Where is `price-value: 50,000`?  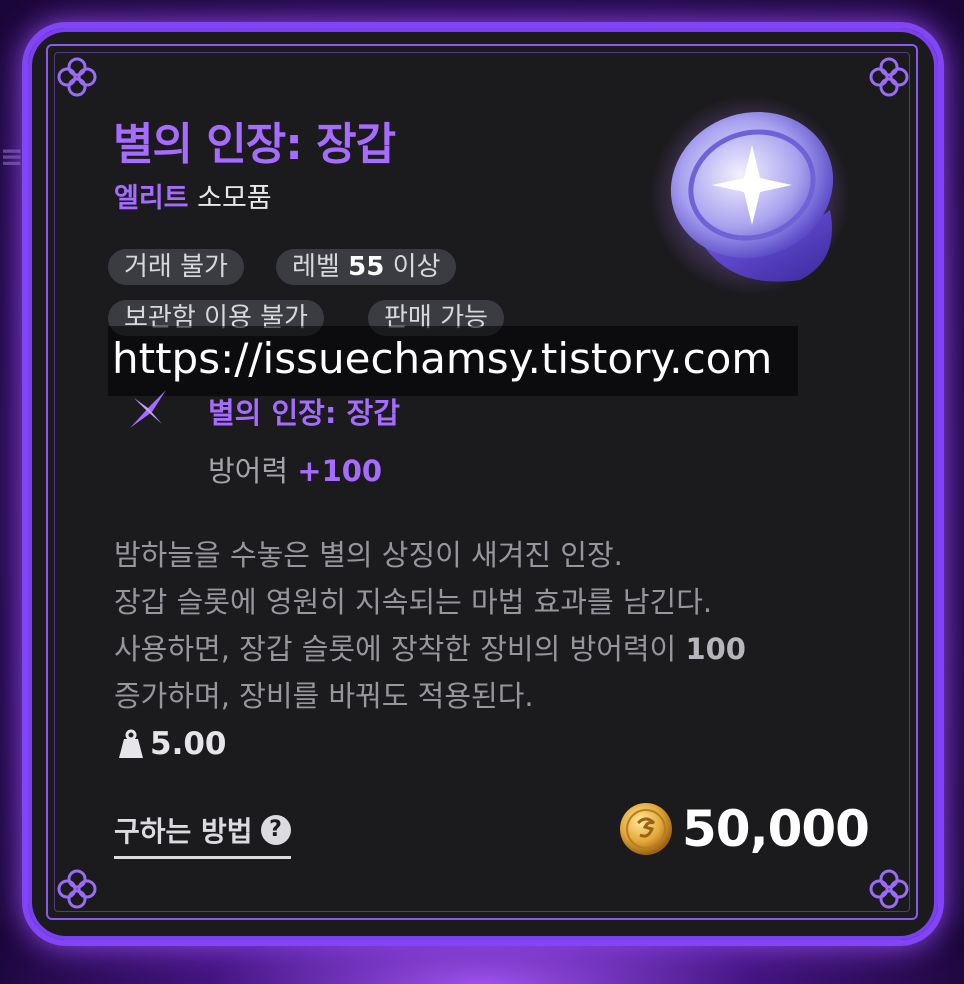 price-value: 50,000 is located at coordinates (776, 829).